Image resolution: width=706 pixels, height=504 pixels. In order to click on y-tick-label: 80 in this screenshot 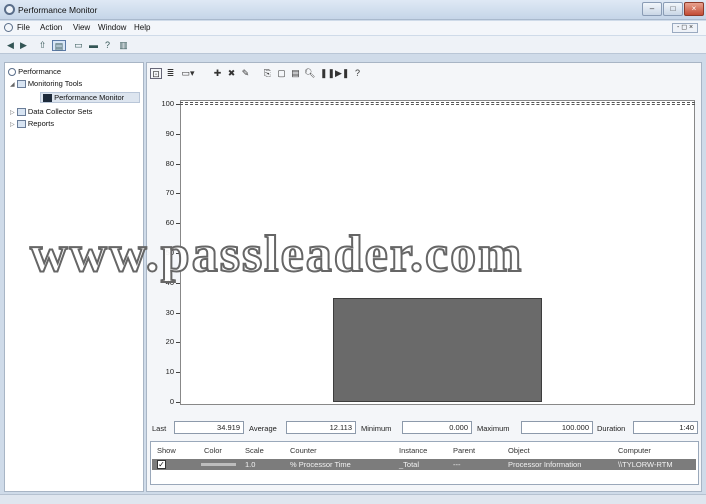, I will do `click(169, 163)`.